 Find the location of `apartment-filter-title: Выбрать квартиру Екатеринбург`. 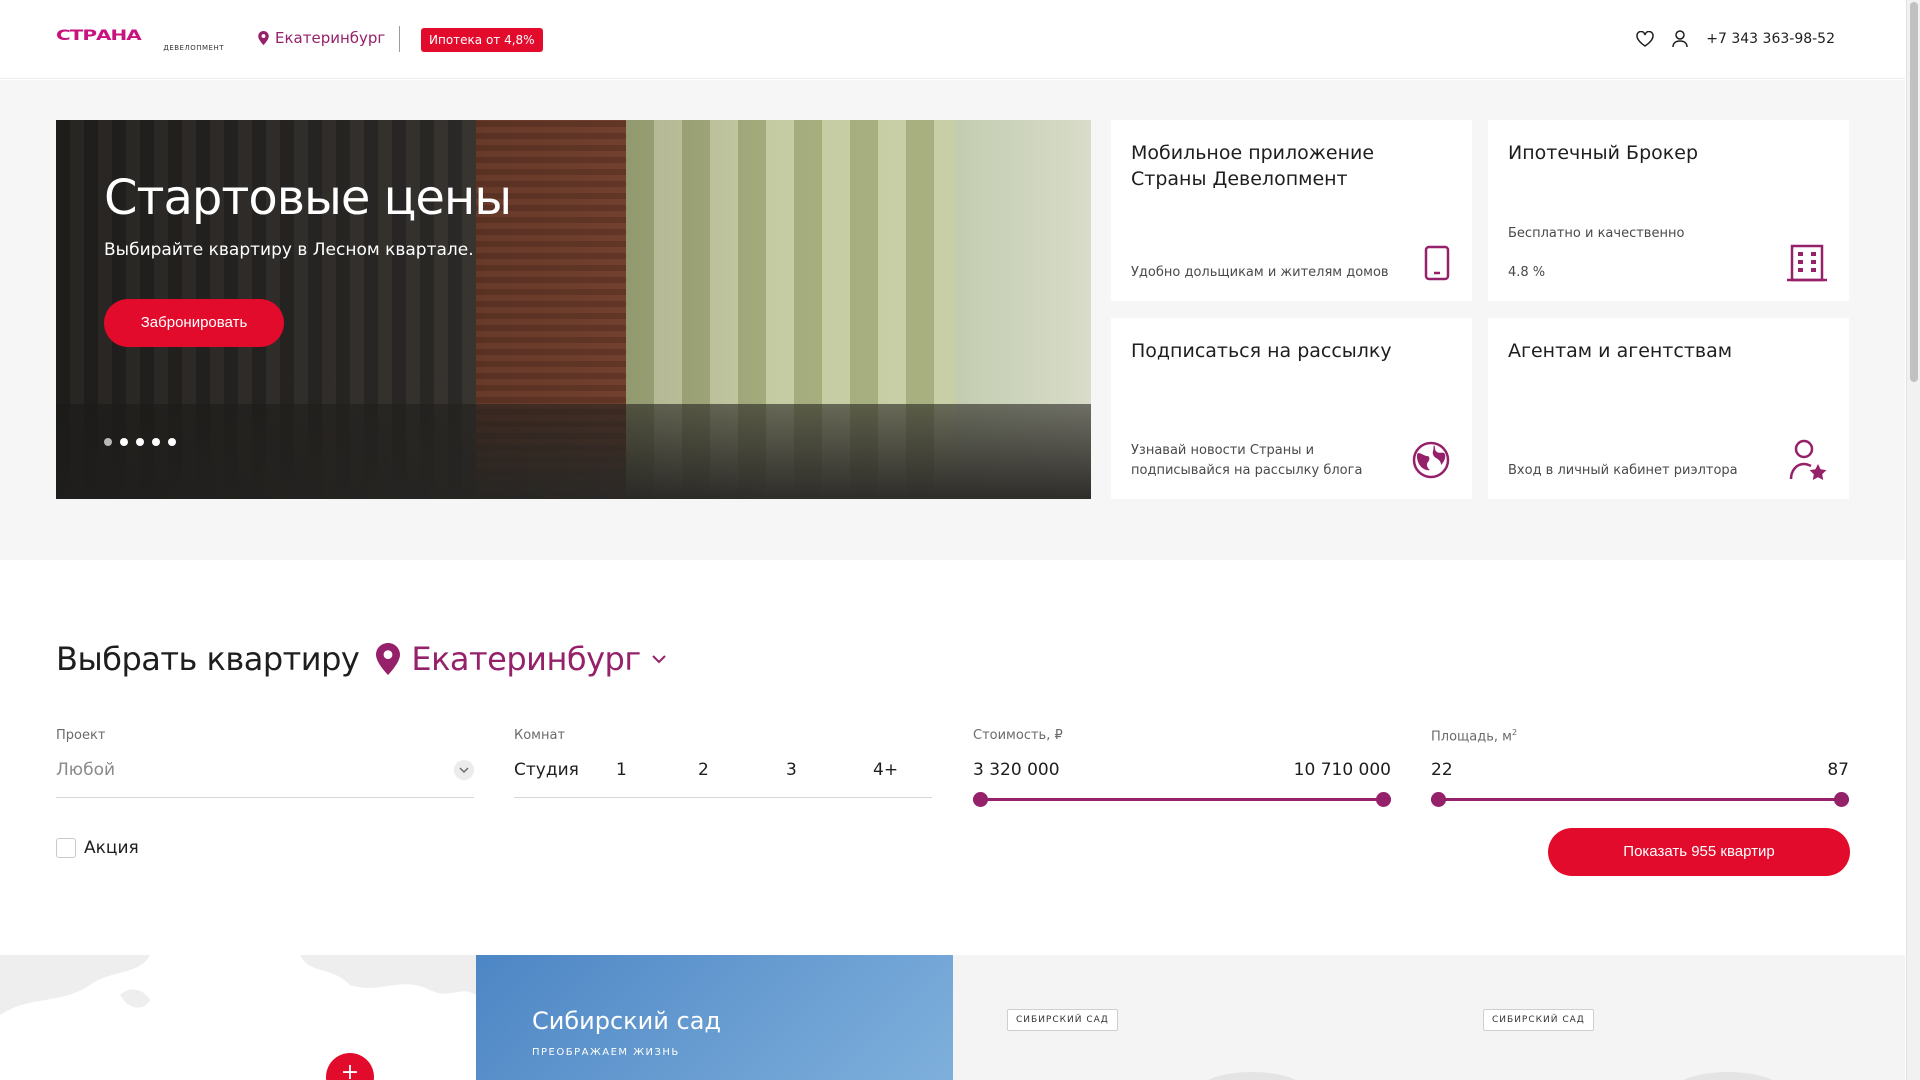

apartment-filter-title: Выбрать квартиру Екатеринбург is located at coordinates (361, 659).